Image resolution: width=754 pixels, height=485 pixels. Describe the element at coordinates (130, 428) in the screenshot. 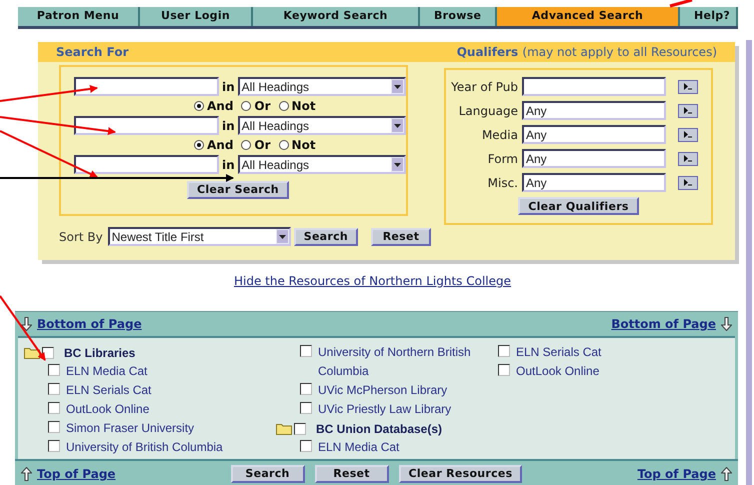

I see `resource-label: Simon Fraser University` at that location.